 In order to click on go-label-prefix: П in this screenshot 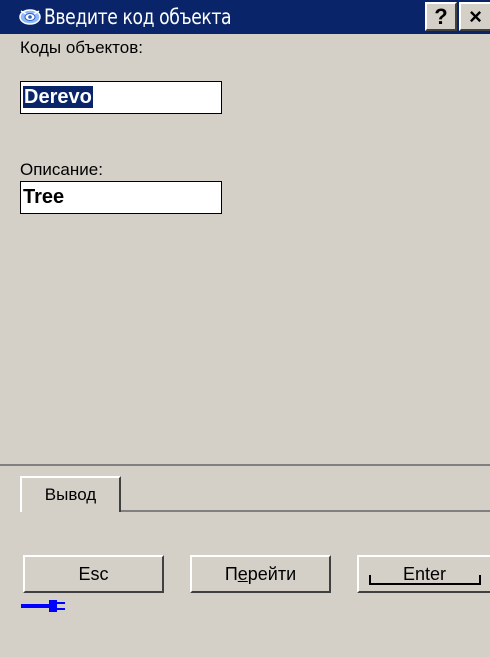, I will do `click(231, 573)`.